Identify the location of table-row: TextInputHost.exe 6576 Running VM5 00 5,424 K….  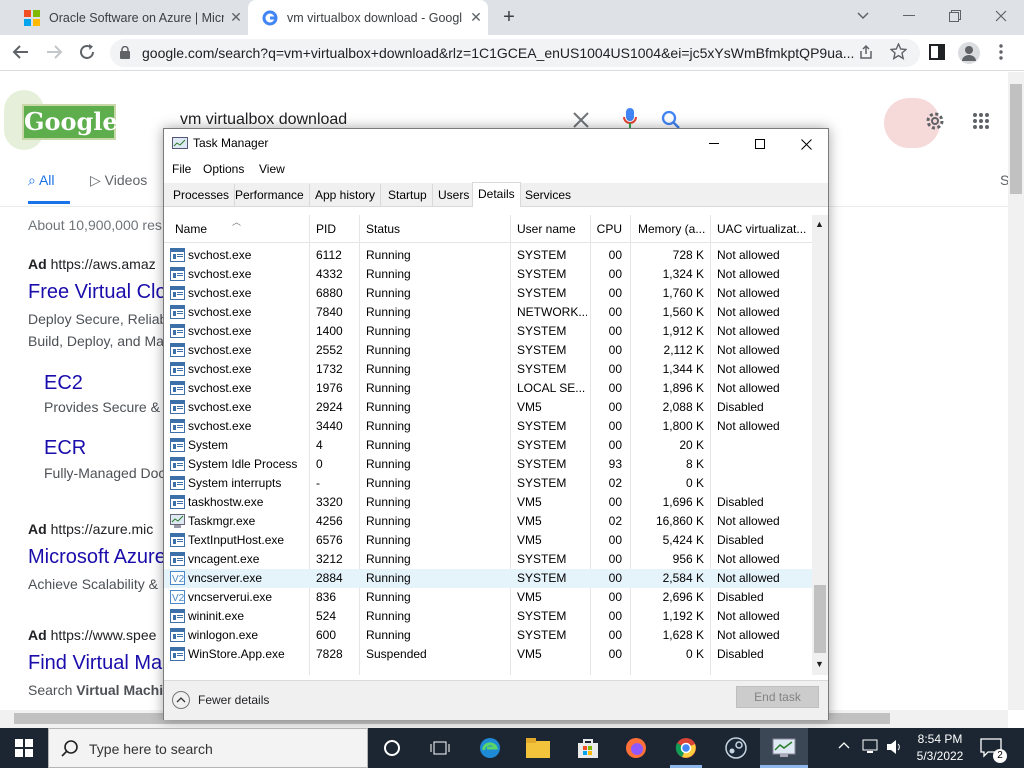
(488, 540).